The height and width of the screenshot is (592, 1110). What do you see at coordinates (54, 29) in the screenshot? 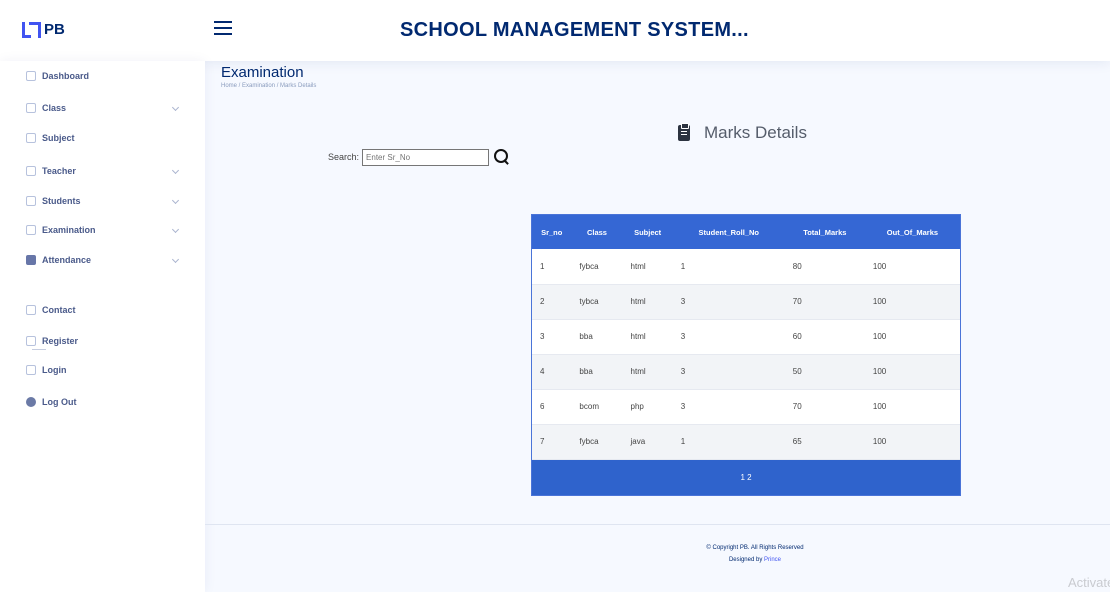
I see `logo-text: PB` at bounding box center [54, 29].